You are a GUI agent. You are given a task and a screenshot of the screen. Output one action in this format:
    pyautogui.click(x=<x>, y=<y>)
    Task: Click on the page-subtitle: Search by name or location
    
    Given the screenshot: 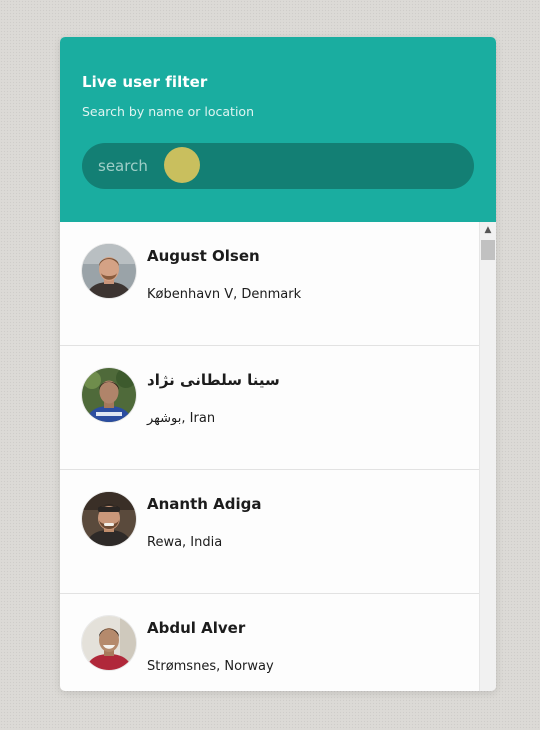 What is the action you would take?
    pyautogui.click(x=168, y=111)
    